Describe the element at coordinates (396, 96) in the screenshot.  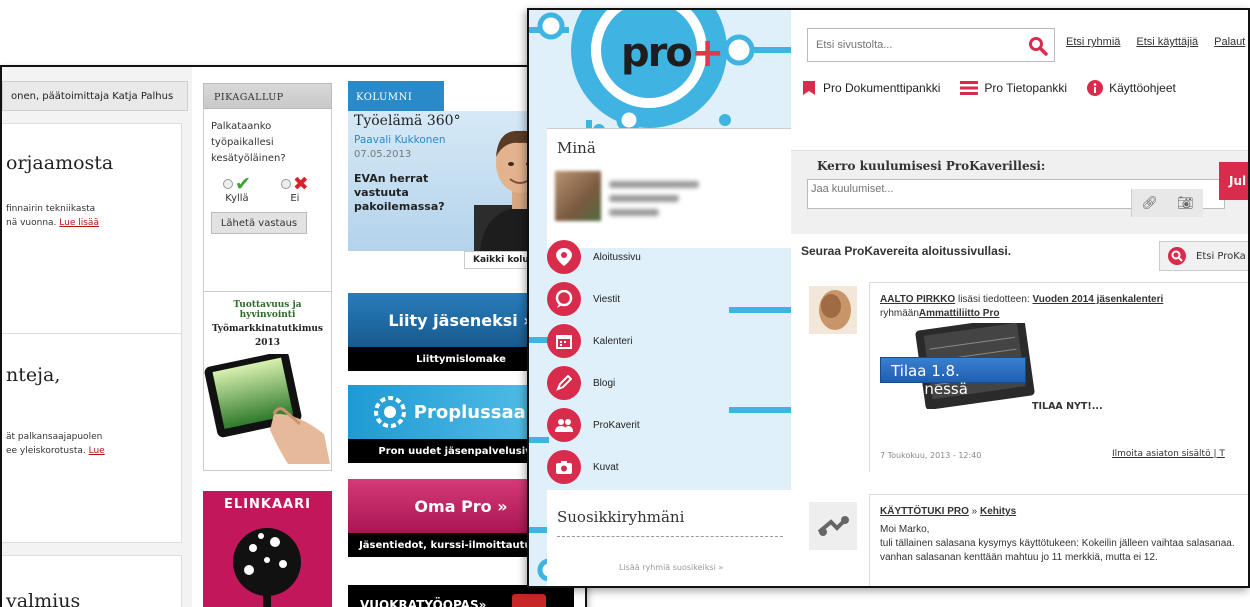
I see `column-header: KOLUMNI` at that location.